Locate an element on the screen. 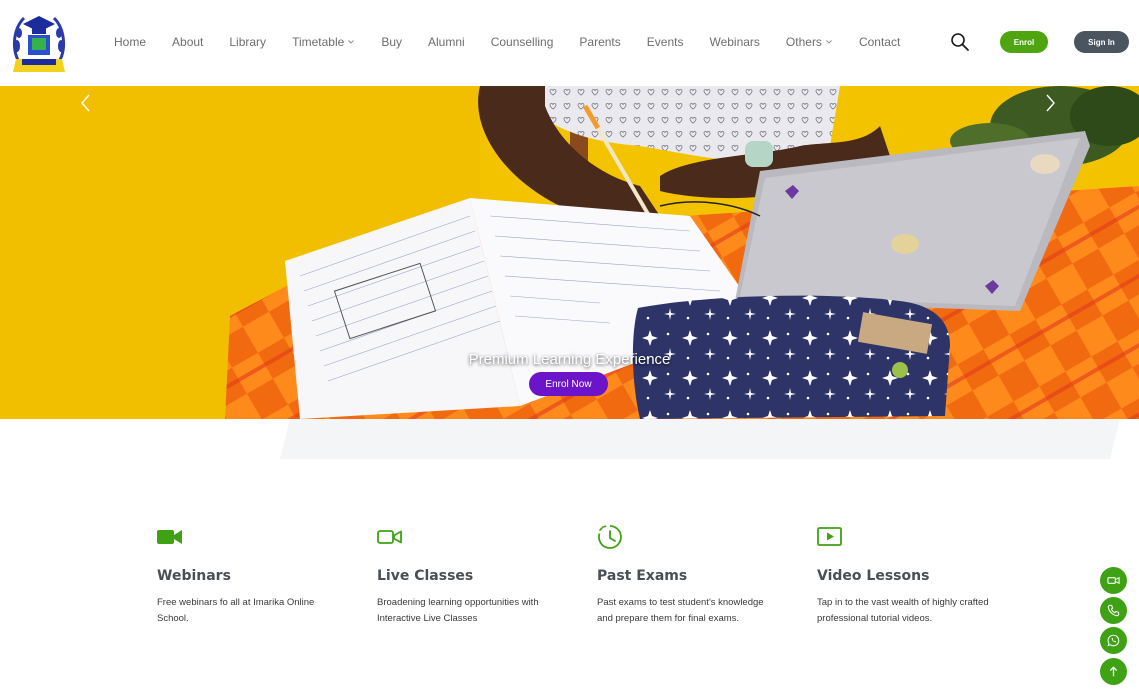 The width and height of the screenshot is (1139, 692). feature-title: Video Lessons is located at coordinates (873, 576).